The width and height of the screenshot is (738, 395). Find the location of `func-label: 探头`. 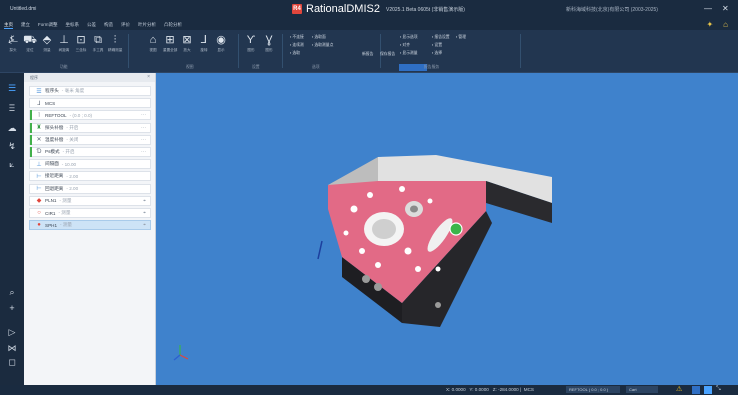

func-label: 探头 is located at coordinates (13, 50).